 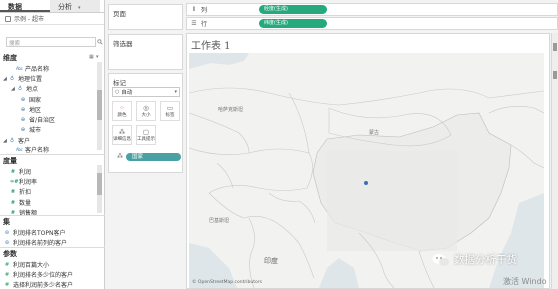 I want to click on filters-card: 筛选器, so click(x=145, y=52).